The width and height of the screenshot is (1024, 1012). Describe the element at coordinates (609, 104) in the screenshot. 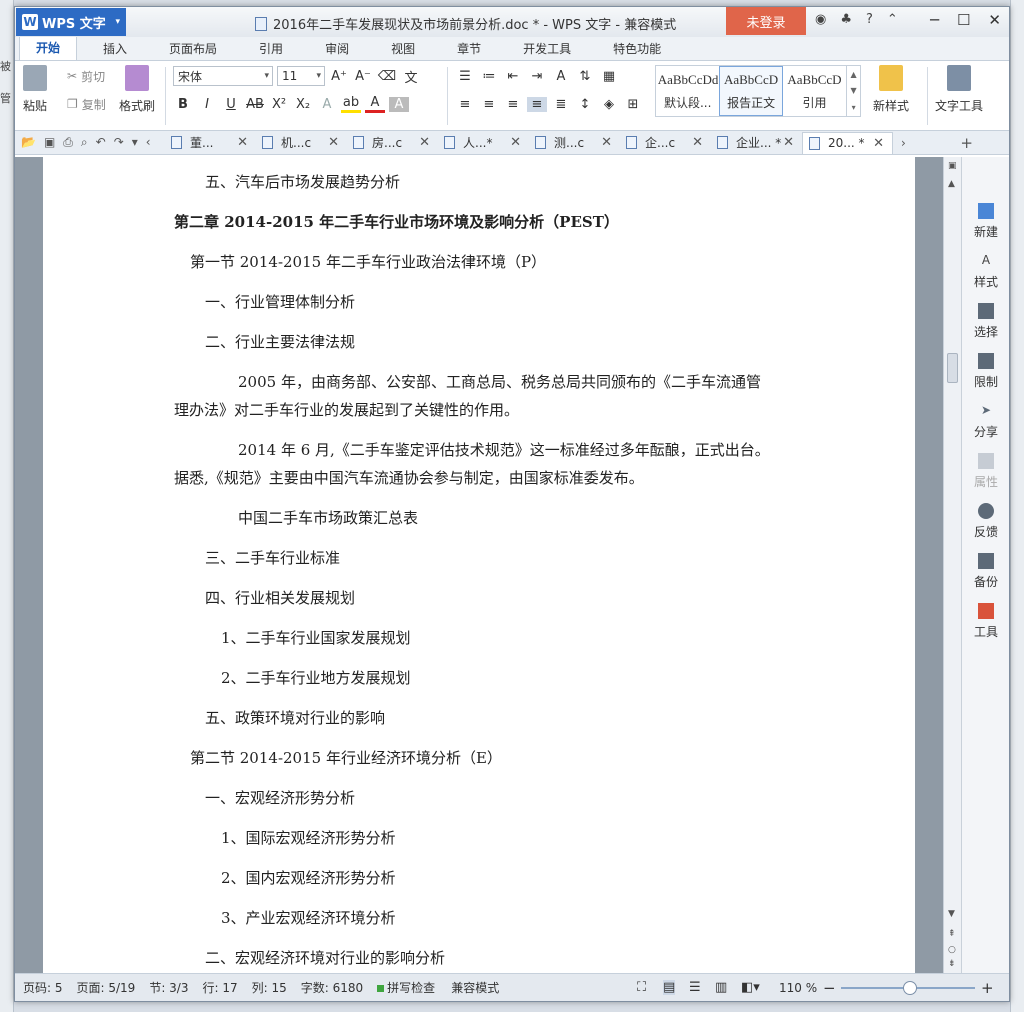

I see `shading-icon: ◈` at that location.